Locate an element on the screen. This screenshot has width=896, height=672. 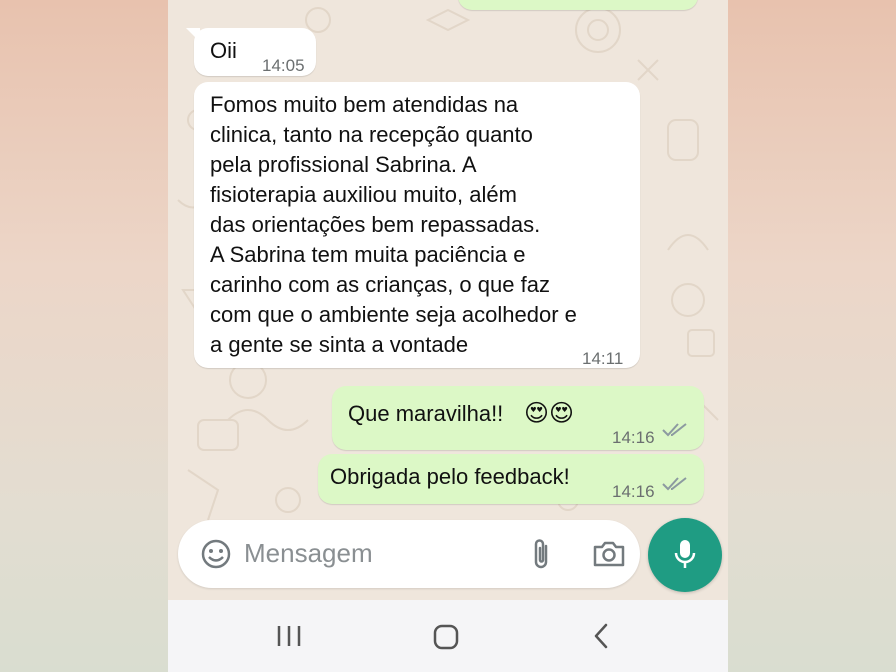
message-text: Que maravilha!! is located at coordinates (426, 413).